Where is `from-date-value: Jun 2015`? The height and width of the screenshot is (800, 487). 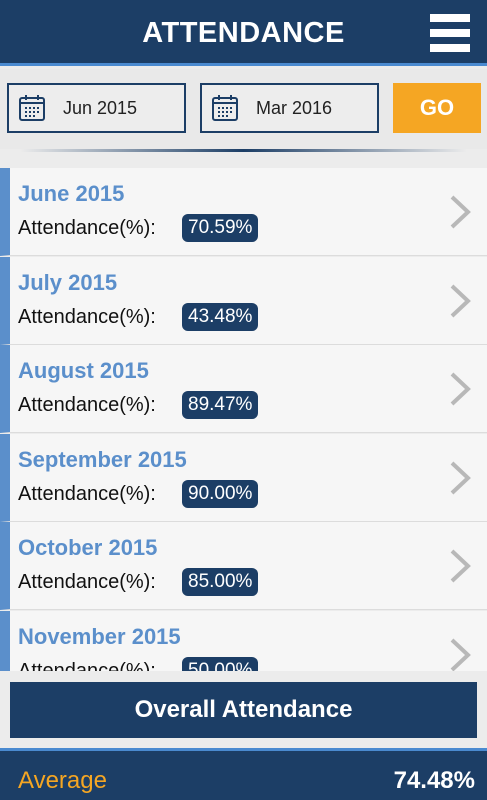
from-date-value: Jun 2015 is located at coordinates (100, 108).